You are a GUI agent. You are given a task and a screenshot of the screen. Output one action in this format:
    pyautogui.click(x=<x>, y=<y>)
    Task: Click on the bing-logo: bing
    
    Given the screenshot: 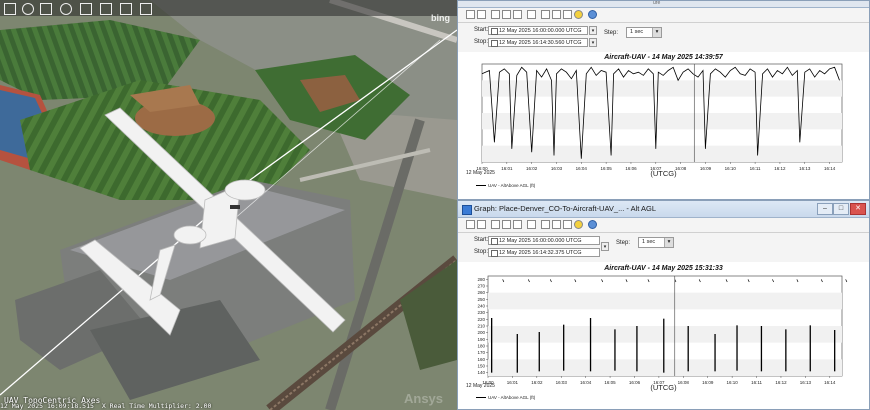 What is the action you would take?
    pyautogui.click(x=440, y=18)
    